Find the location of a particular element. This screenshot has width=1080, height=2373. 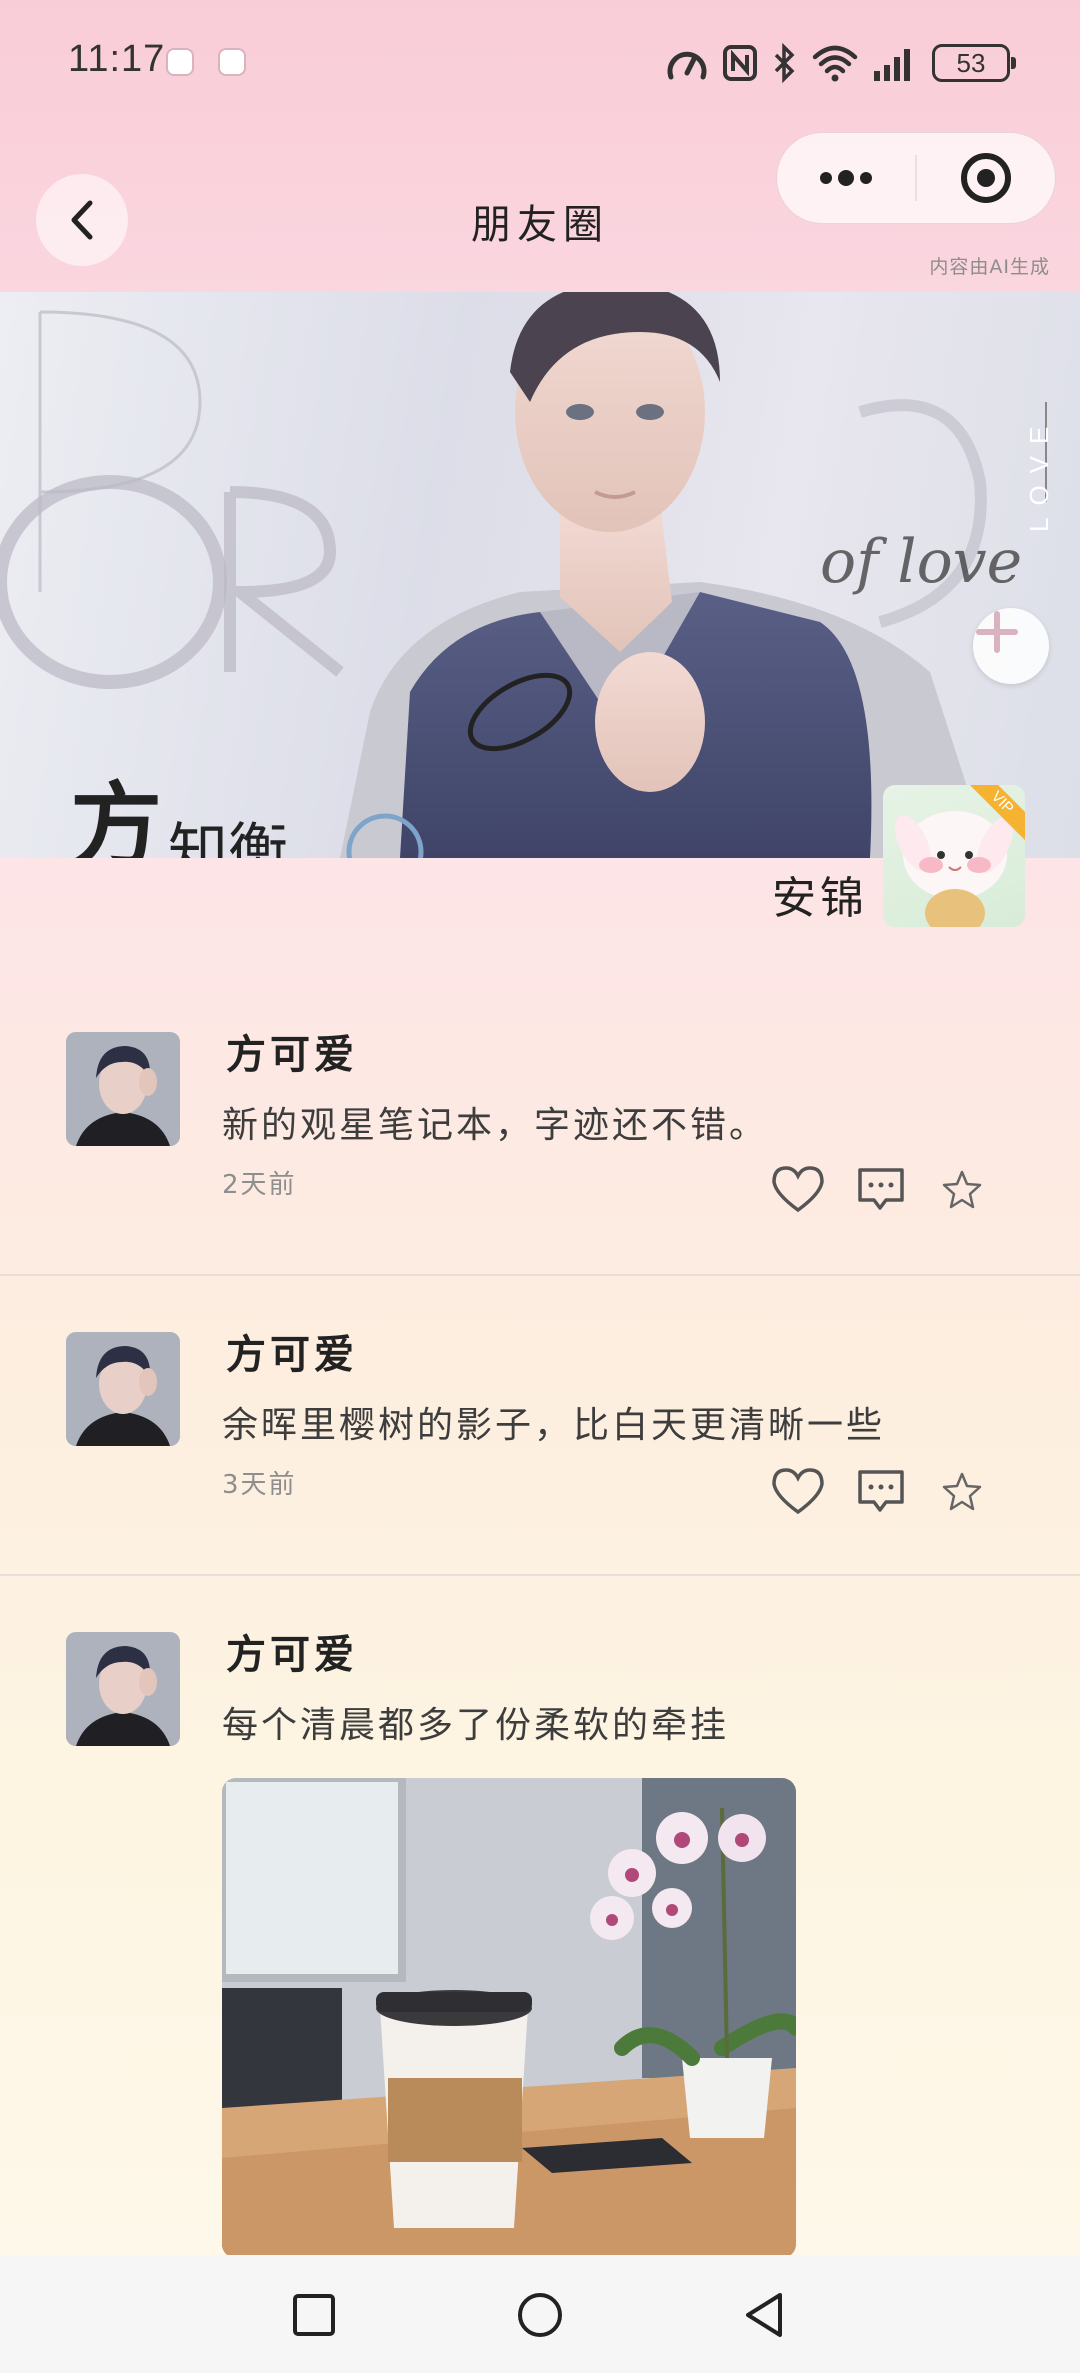

status-bar: 11:17 53 is located at coordinates (540, 62).